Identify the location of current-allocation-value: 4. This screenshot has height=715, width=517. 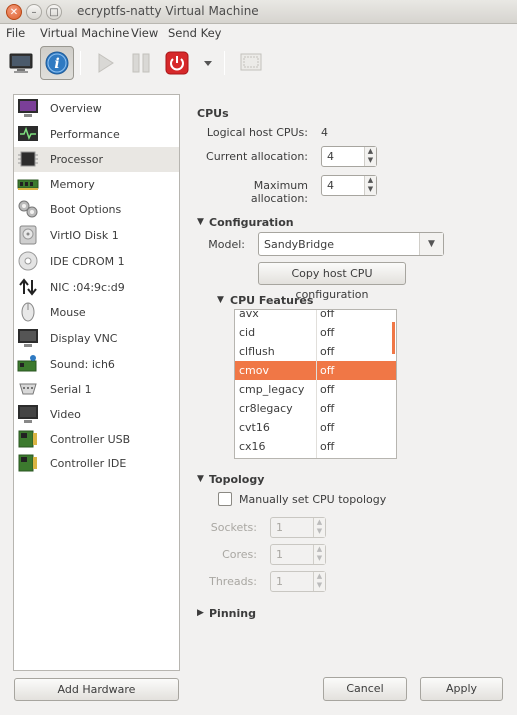
(330, 156).